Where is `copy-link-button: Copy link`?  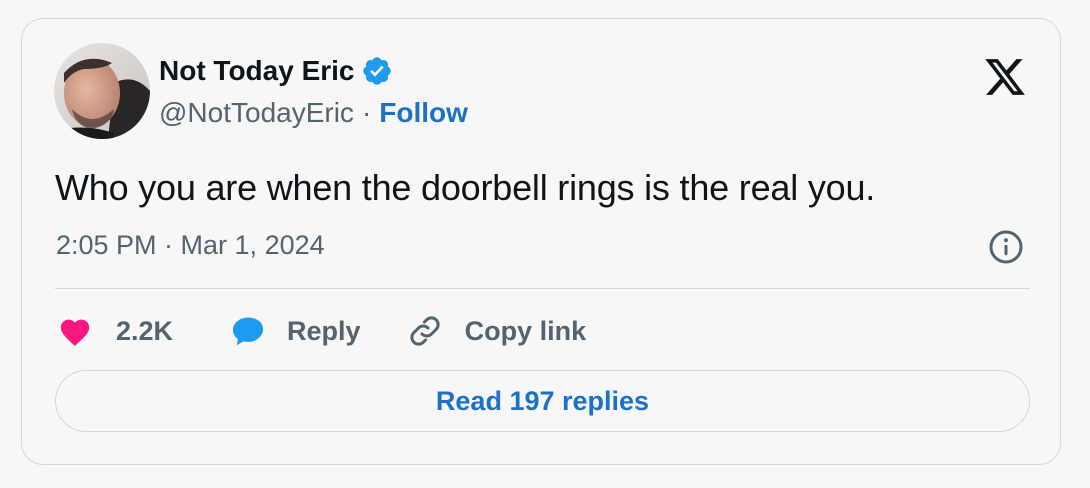
copy-link-button: Copy link is located at coordinates (497, 331).